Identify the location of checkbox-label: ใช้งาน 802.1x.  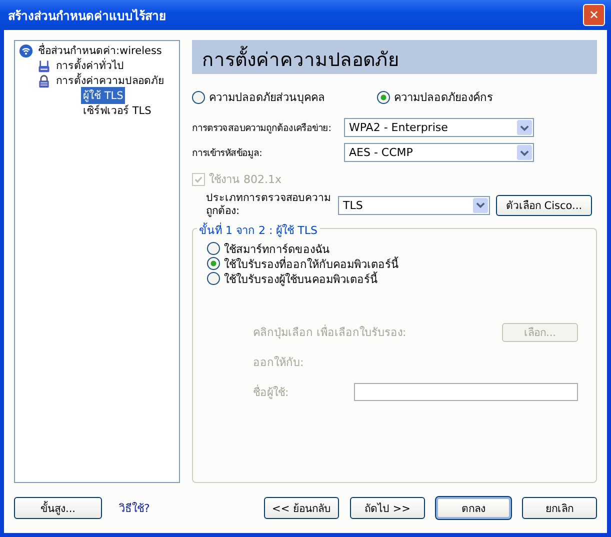
(245, 180).